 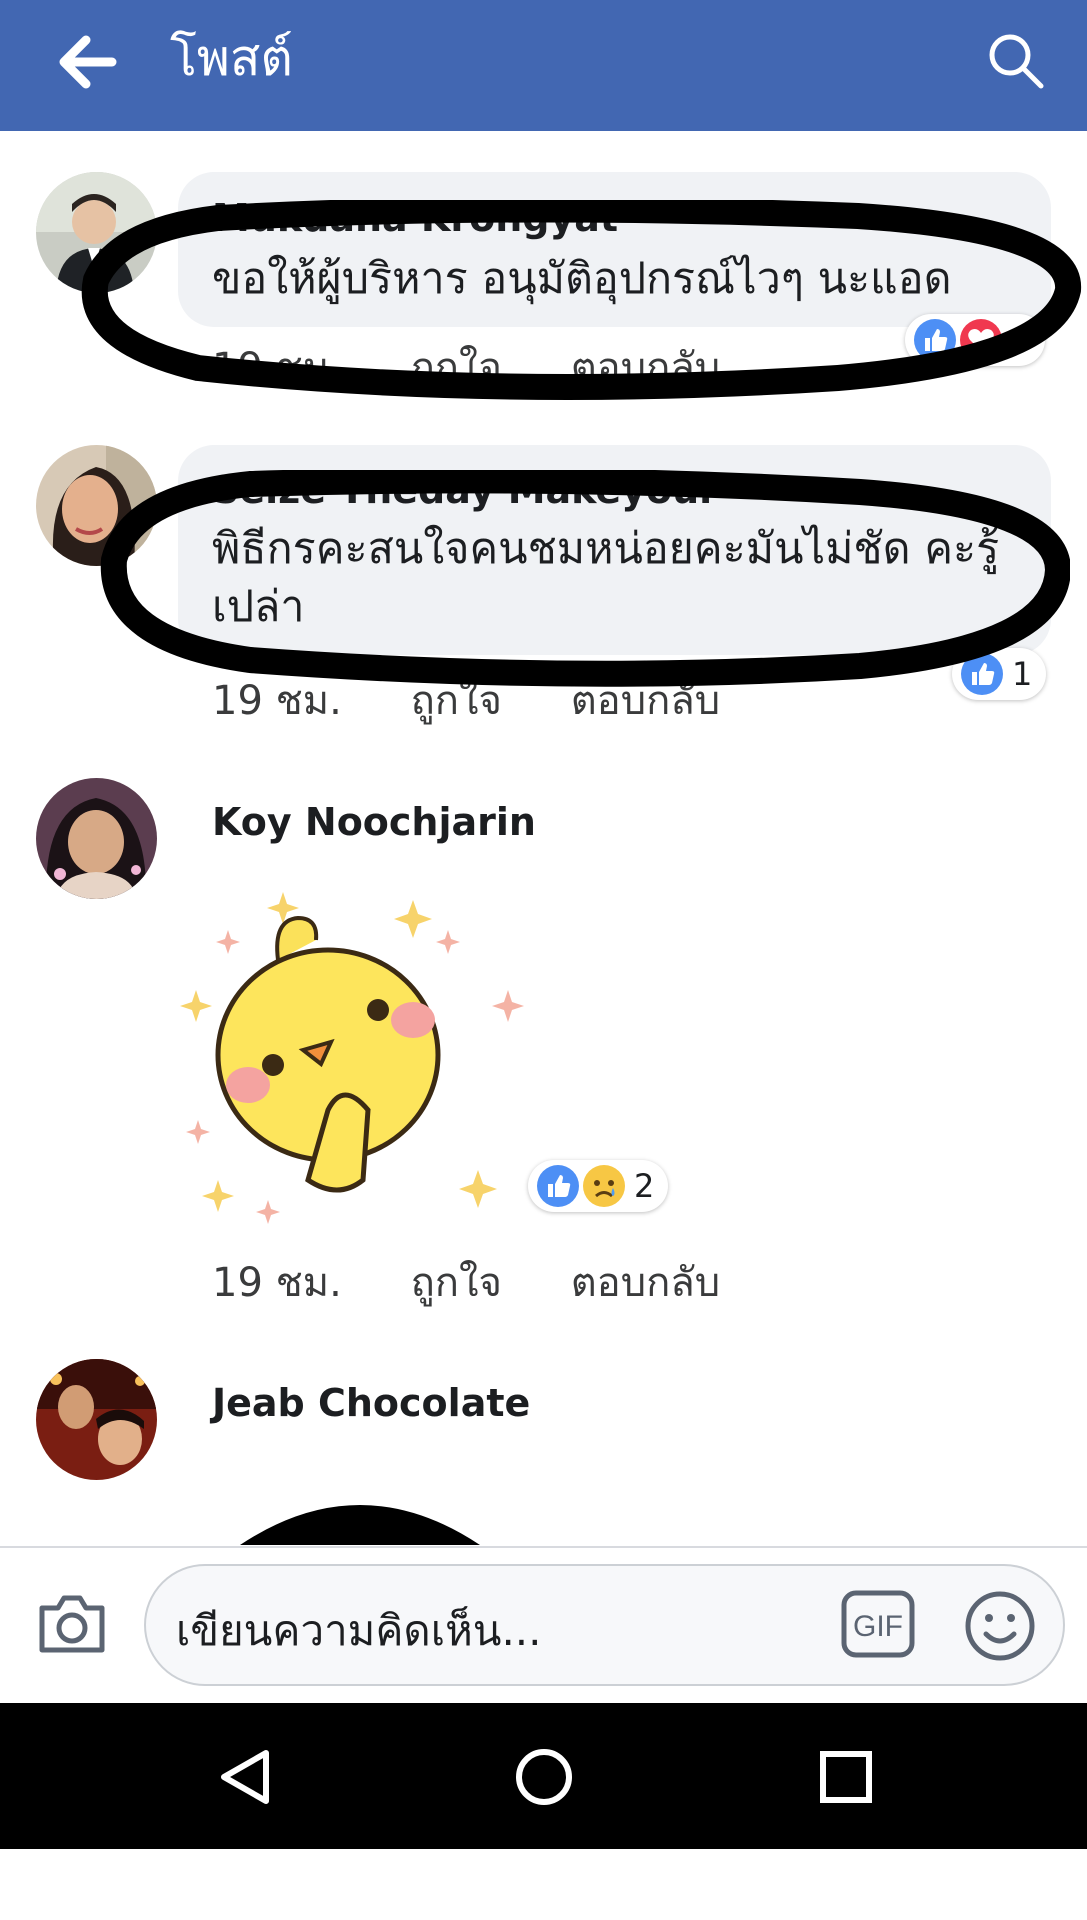 I want to click on page-title: โพสต์, so click(x=231, y=58).